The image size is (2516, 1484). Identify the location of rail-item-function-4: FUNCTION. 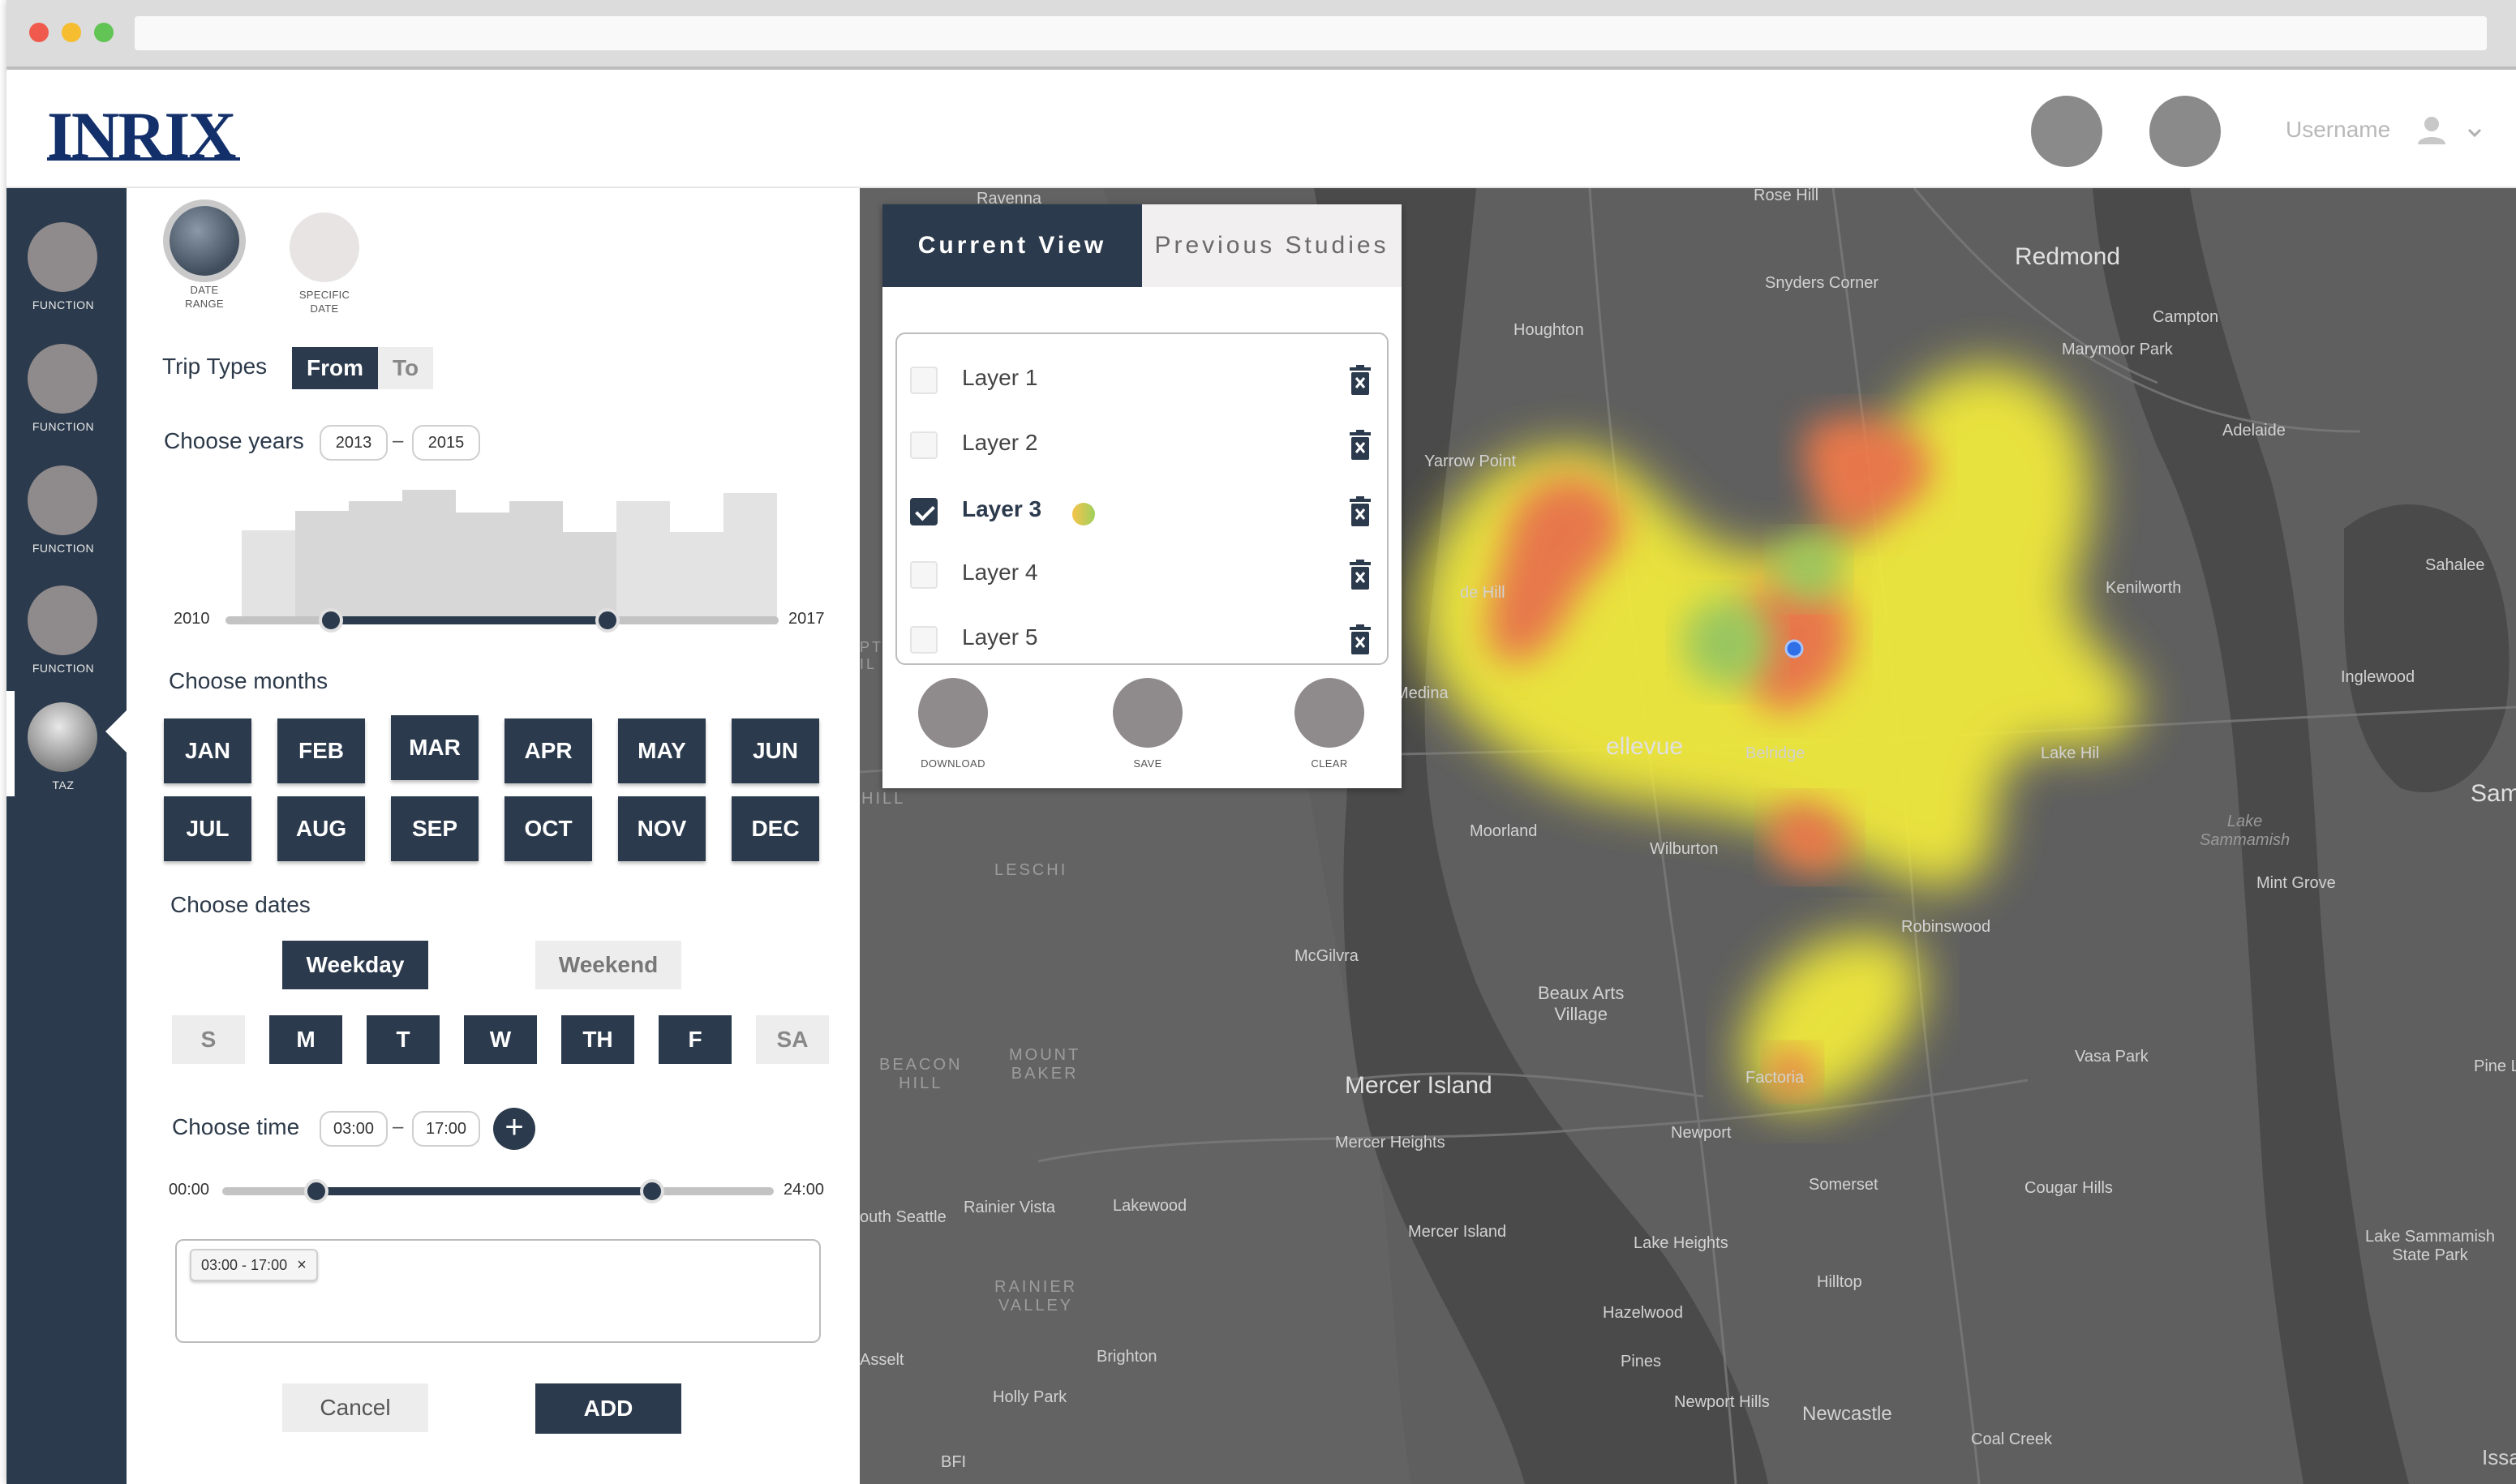
(67, 646).